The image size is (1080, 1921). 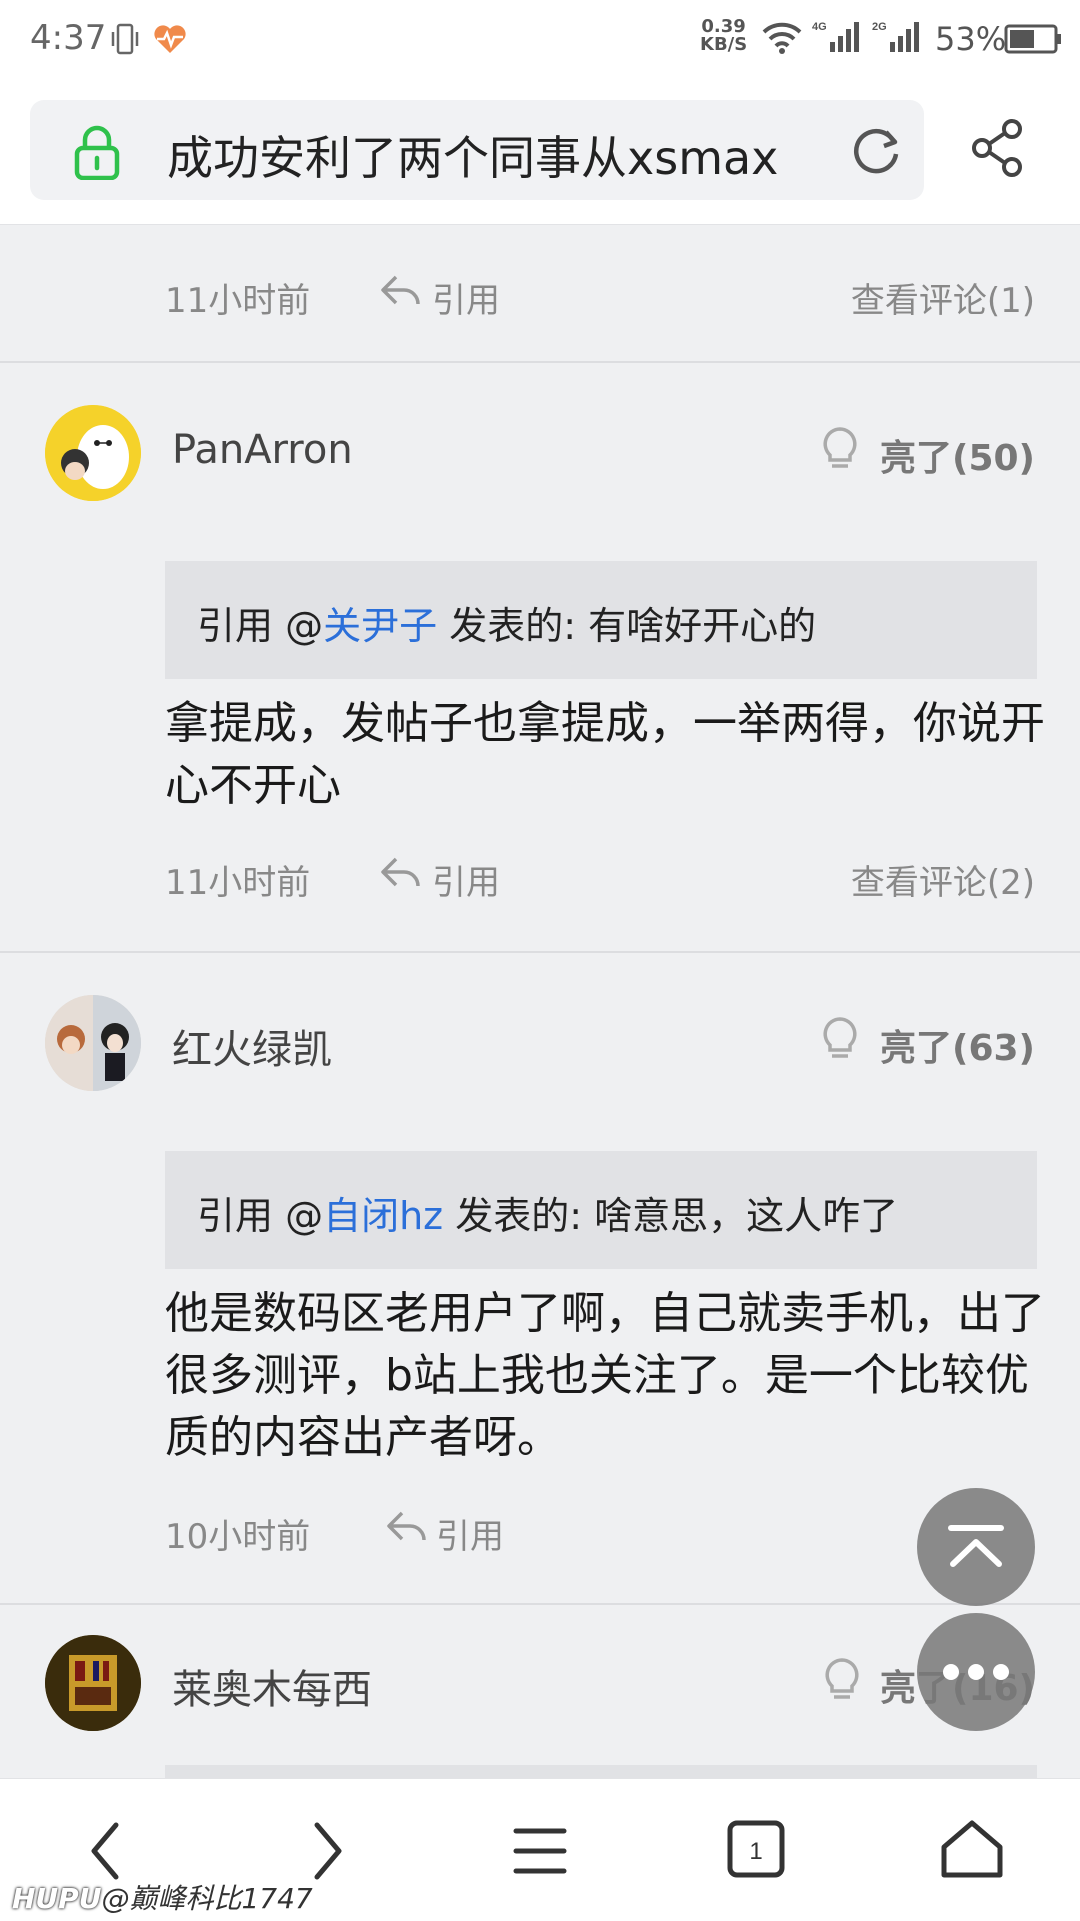 What do you see at coordinates (262, 450) in the screenshot?
I see `username: PanArron` at bounding box center [262, 450].